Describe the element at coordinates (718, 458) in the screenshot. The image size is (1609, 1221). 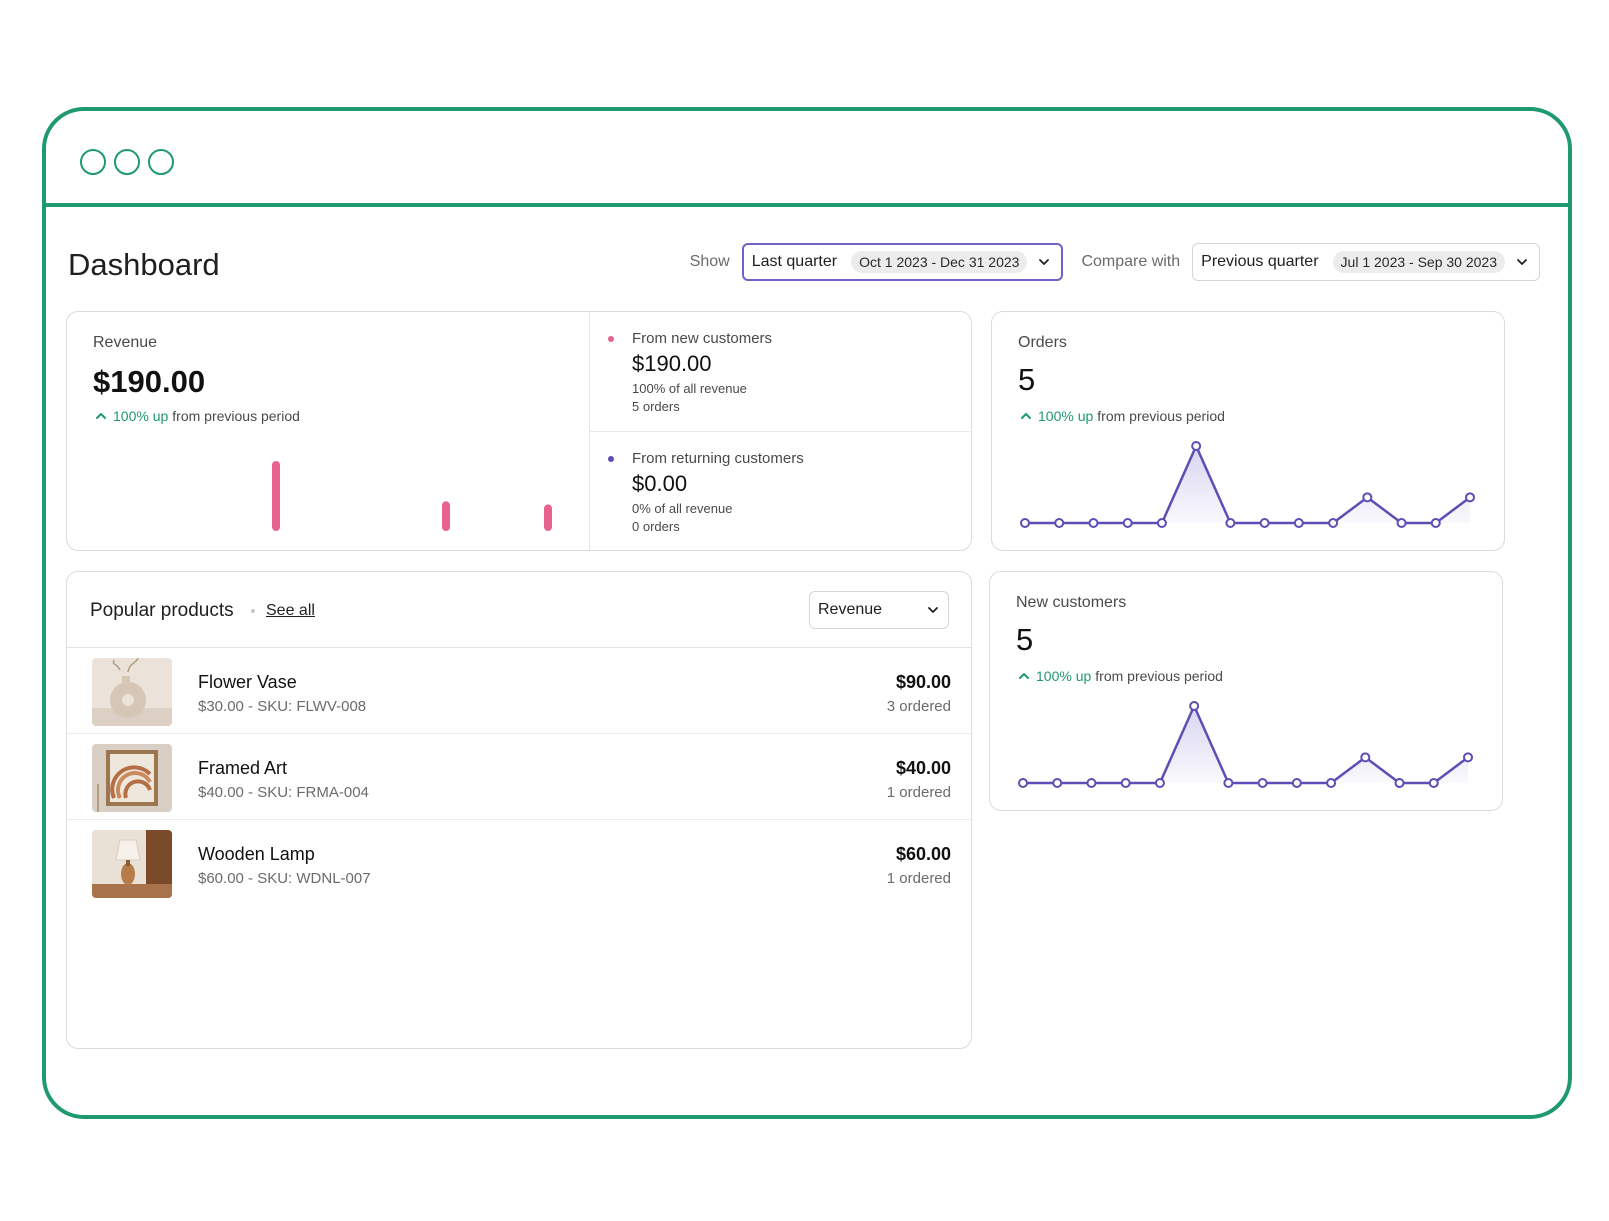
I see `seg-label: From returning customers` at that location.